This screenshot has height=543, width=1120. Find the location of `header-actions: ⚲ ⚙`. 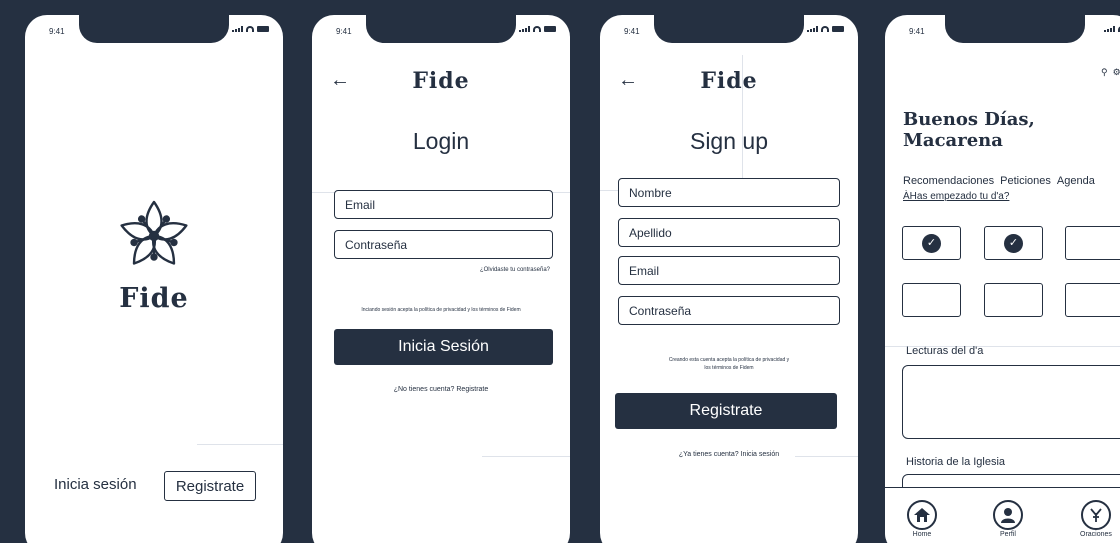

header-actions: ⚲ ⚙ is located at coordinates (1110, 72).